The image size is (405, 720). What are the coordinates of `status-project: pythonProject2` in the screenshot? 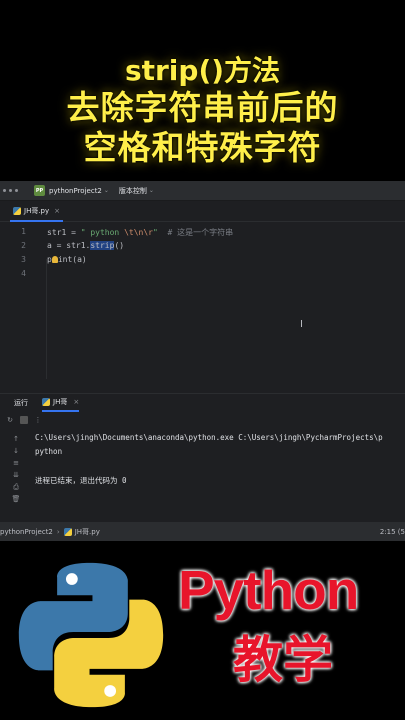 It's located at (26, 532).